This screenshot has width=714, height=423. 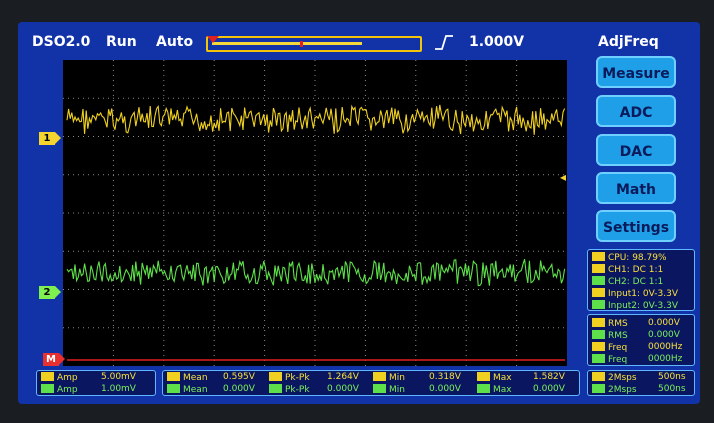 I want to click on math-button: Math, so click(x=636, y=188).